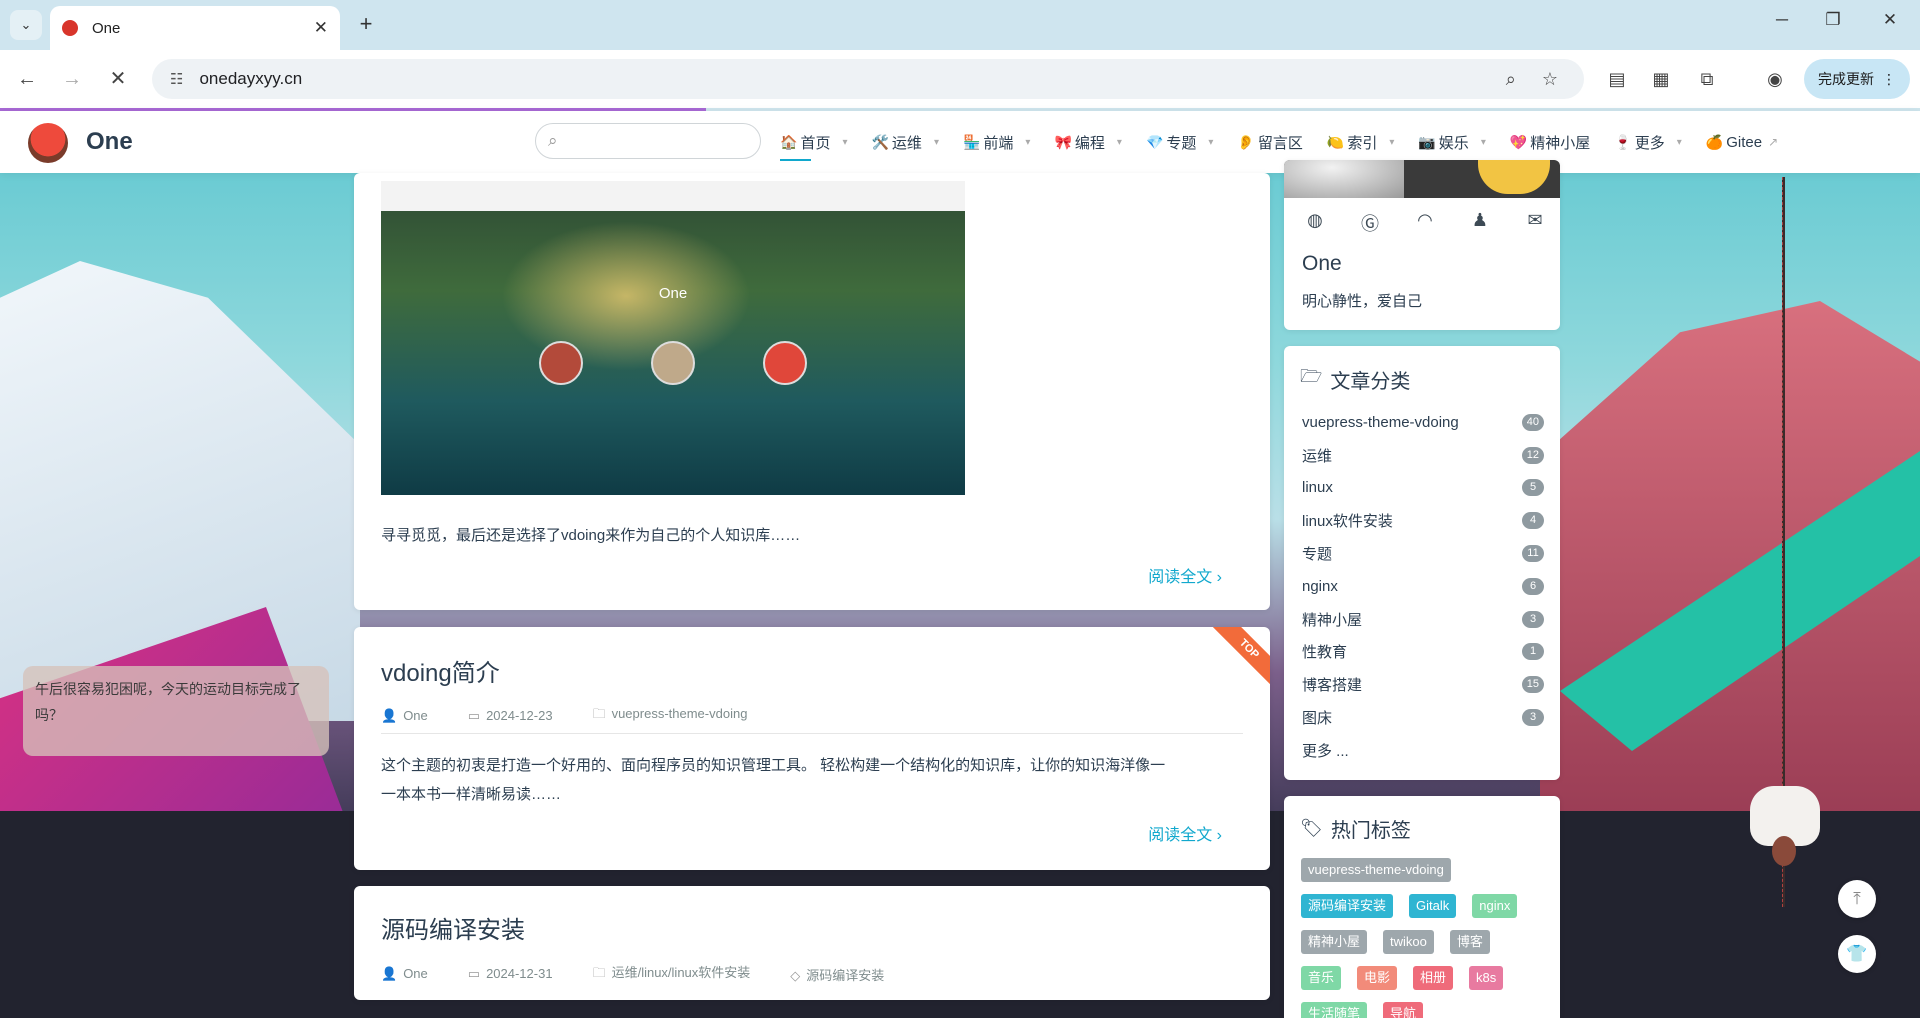 This screenshot has width=1920, height=1018. What do you see at coordinates (453, 927) in the screenshot?
I see `post-title: 源码编译安装` at bounding box center [453, 927].